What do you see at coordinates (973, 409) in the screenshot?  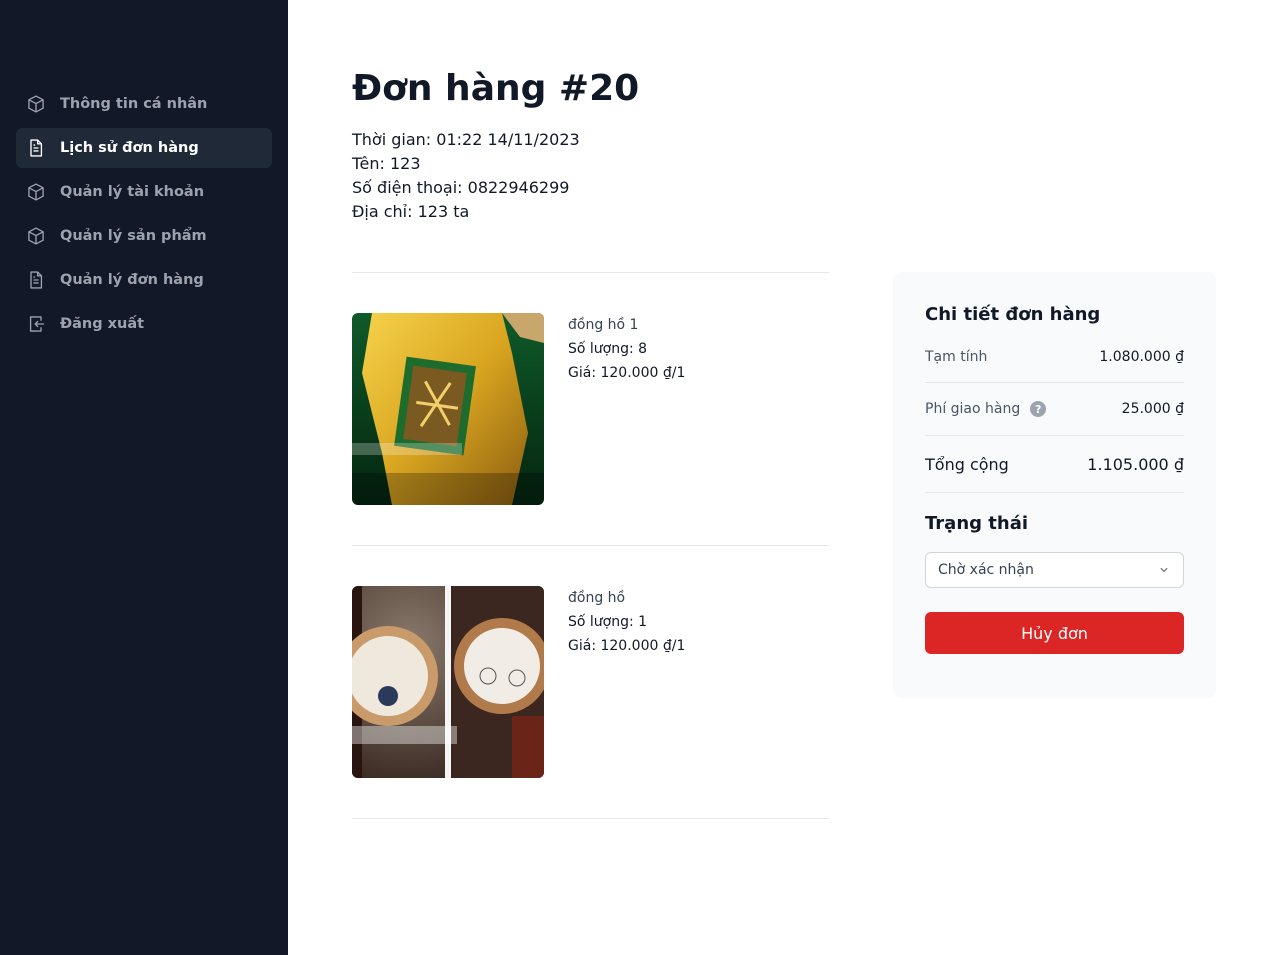 I see `shipping-label: Phí giao hàng` at bounding box center [973, 409].